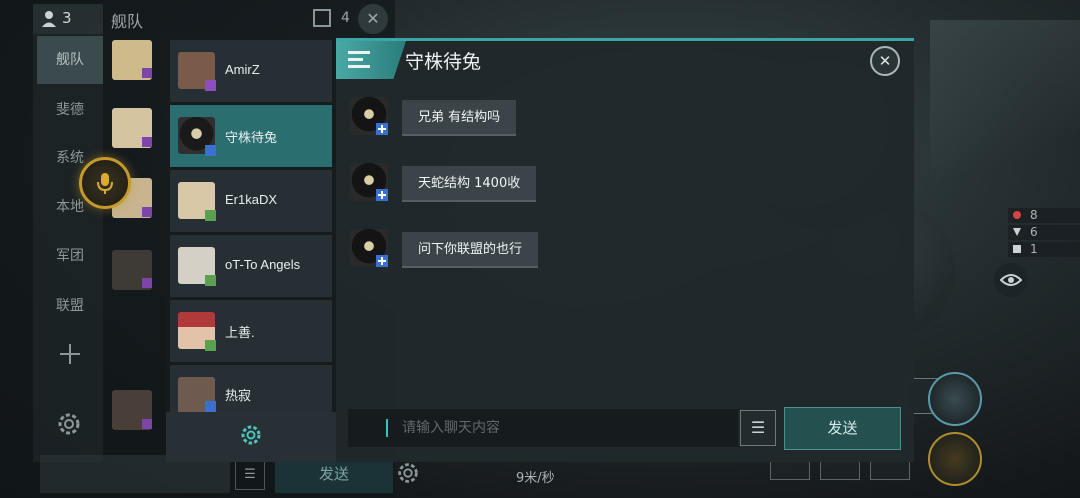 The width and height of the screenshot is (1080, 498). I want to click on contact-name: 守株待兔, so click(251, 137).